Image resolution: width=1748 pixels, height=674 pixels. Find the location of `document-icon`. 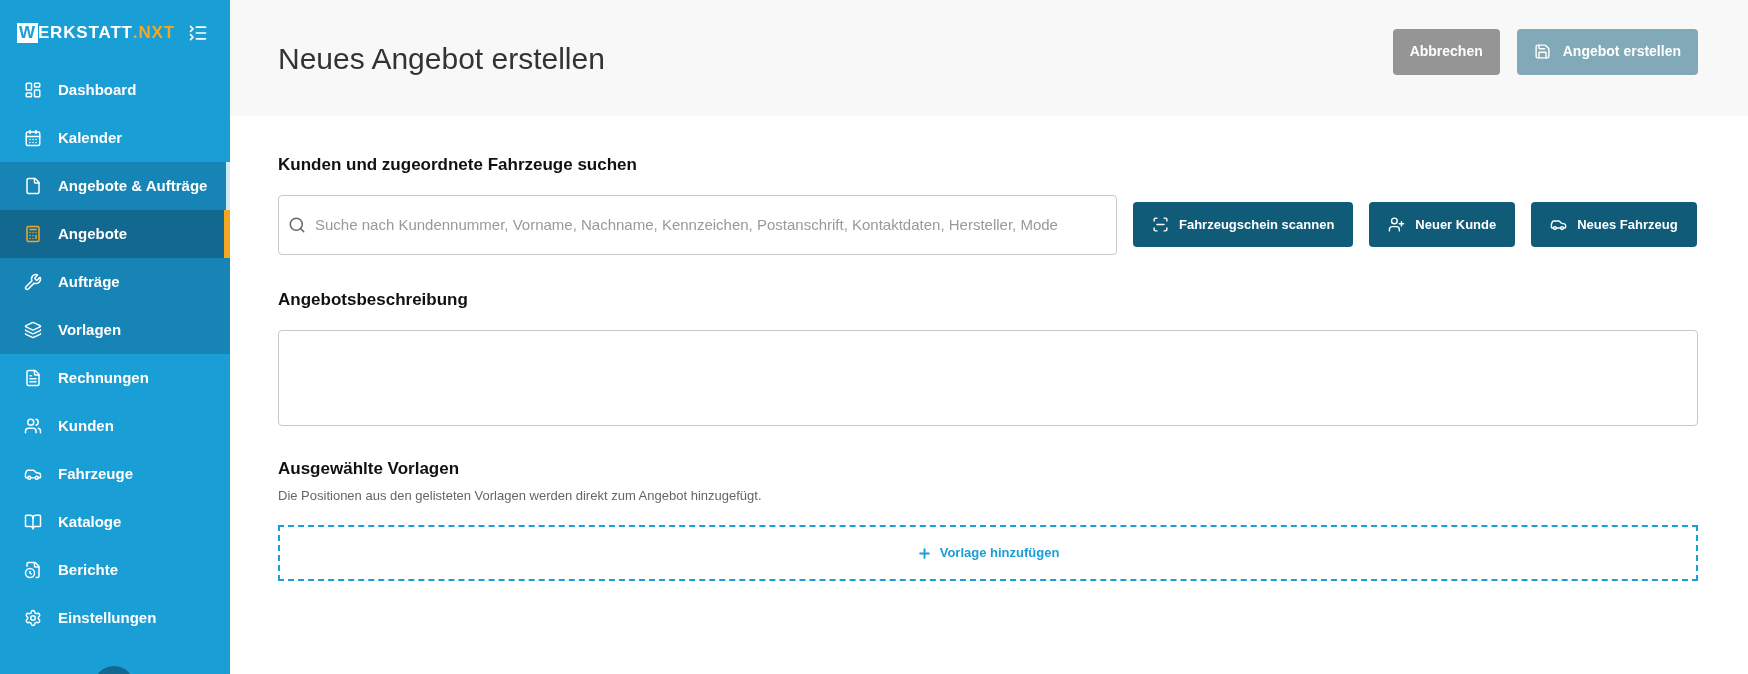

document-icon is located at coordinates (33, 186).